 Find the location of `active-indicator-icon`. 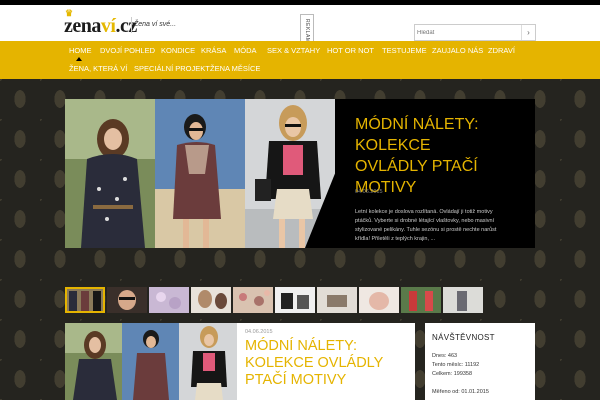

active-indicator-icon is located at coordinates (79, 59).